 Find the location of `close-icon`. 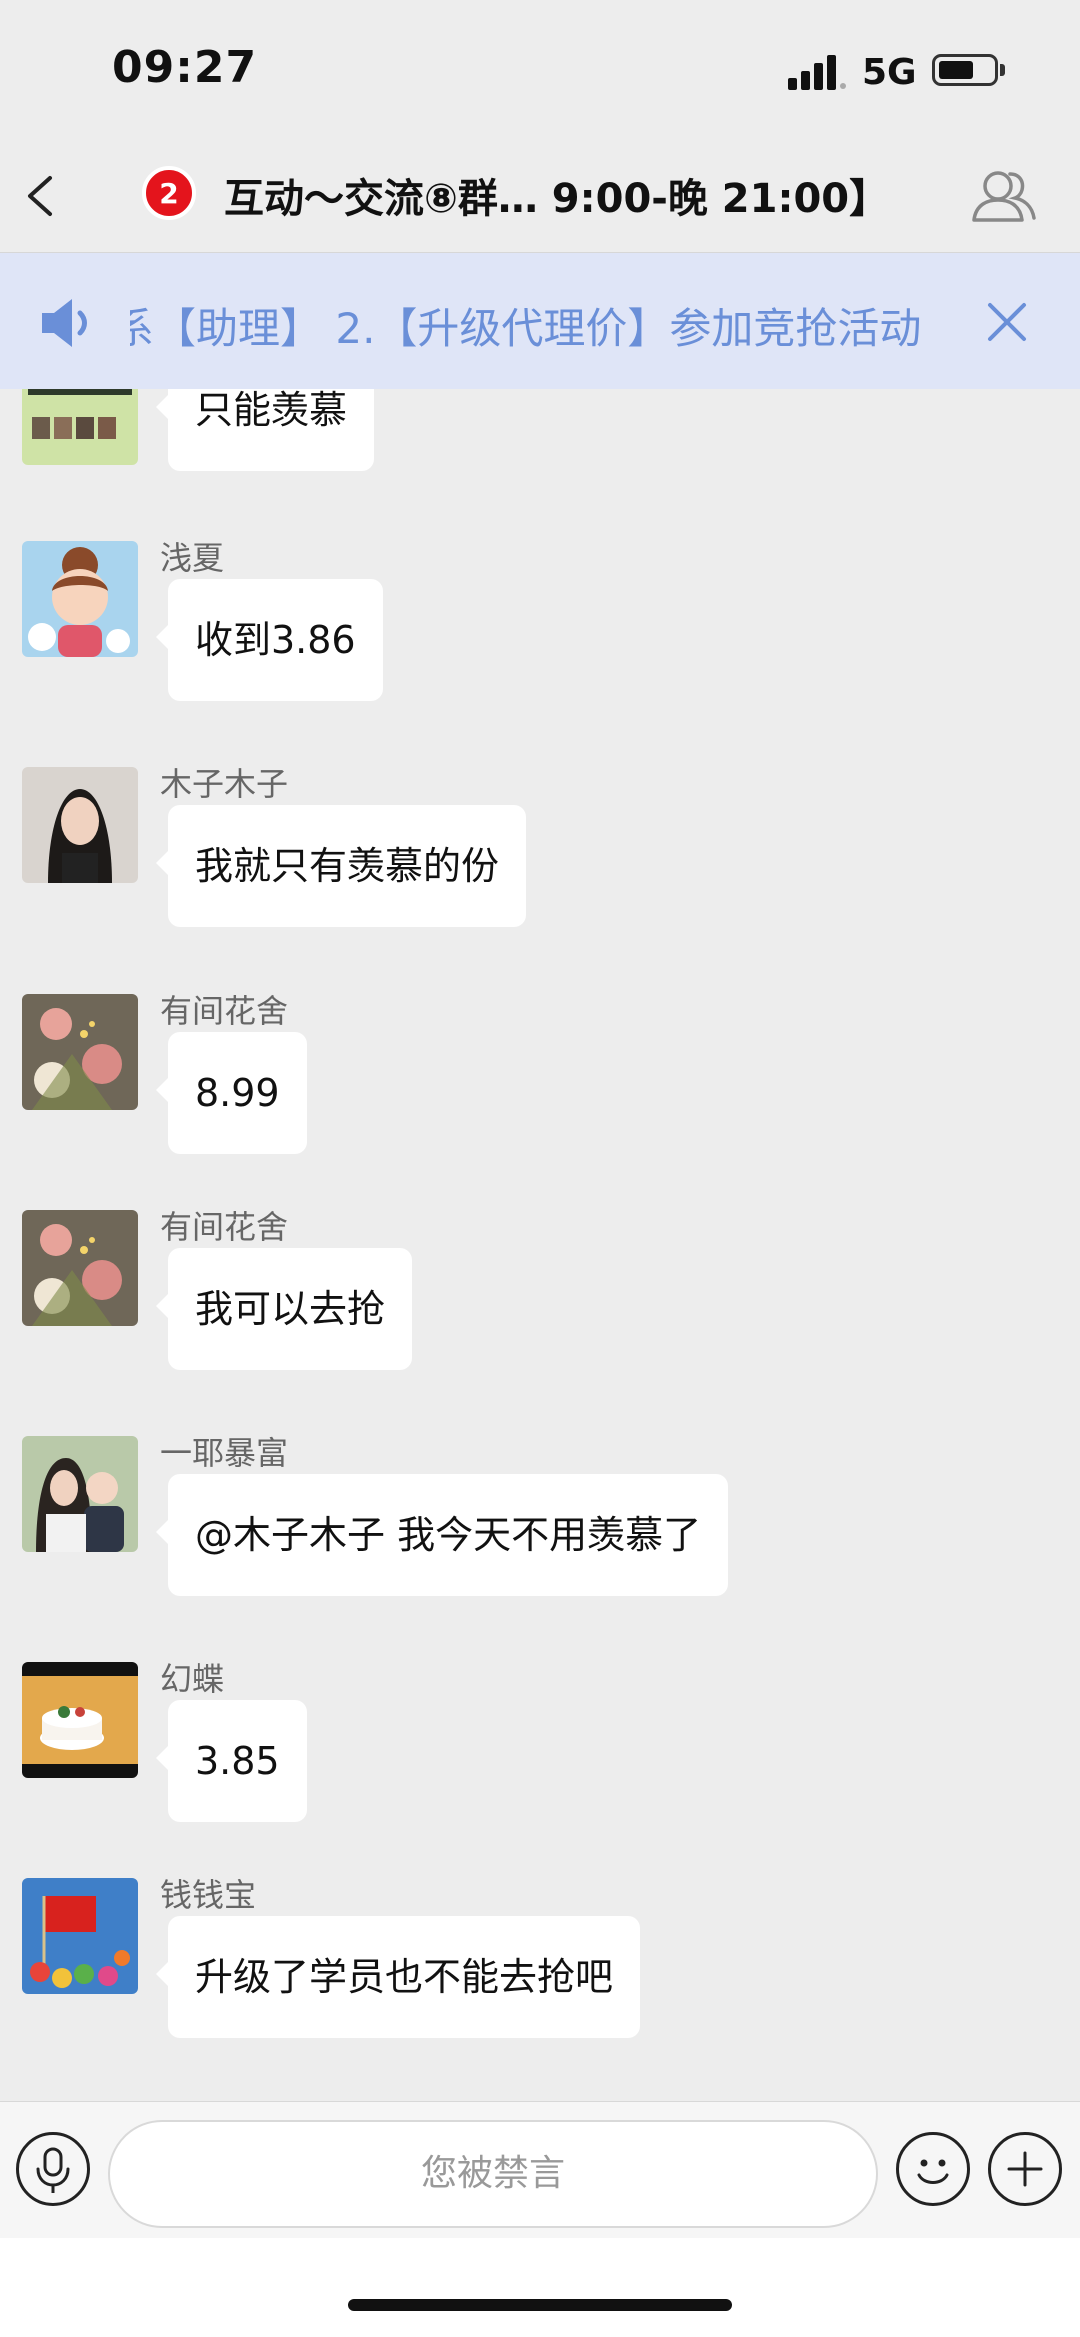

close-icon is located at coordinates (1007, 322).